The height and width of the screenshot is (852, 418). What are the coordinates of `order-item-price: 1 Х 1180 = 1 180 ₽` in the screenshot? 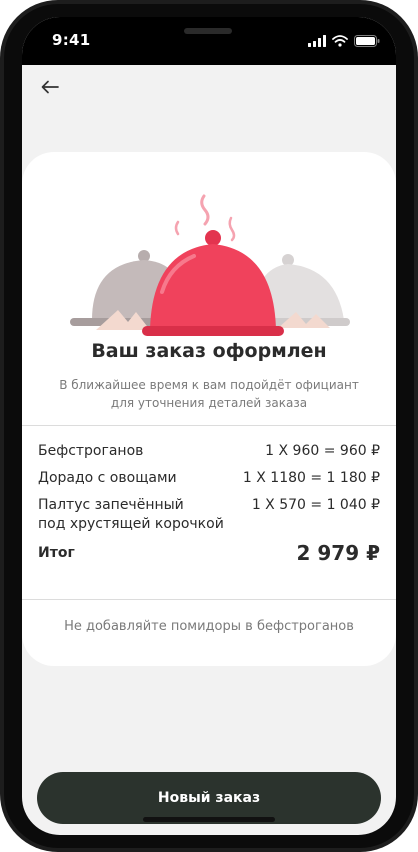 It's located at (311, 478).